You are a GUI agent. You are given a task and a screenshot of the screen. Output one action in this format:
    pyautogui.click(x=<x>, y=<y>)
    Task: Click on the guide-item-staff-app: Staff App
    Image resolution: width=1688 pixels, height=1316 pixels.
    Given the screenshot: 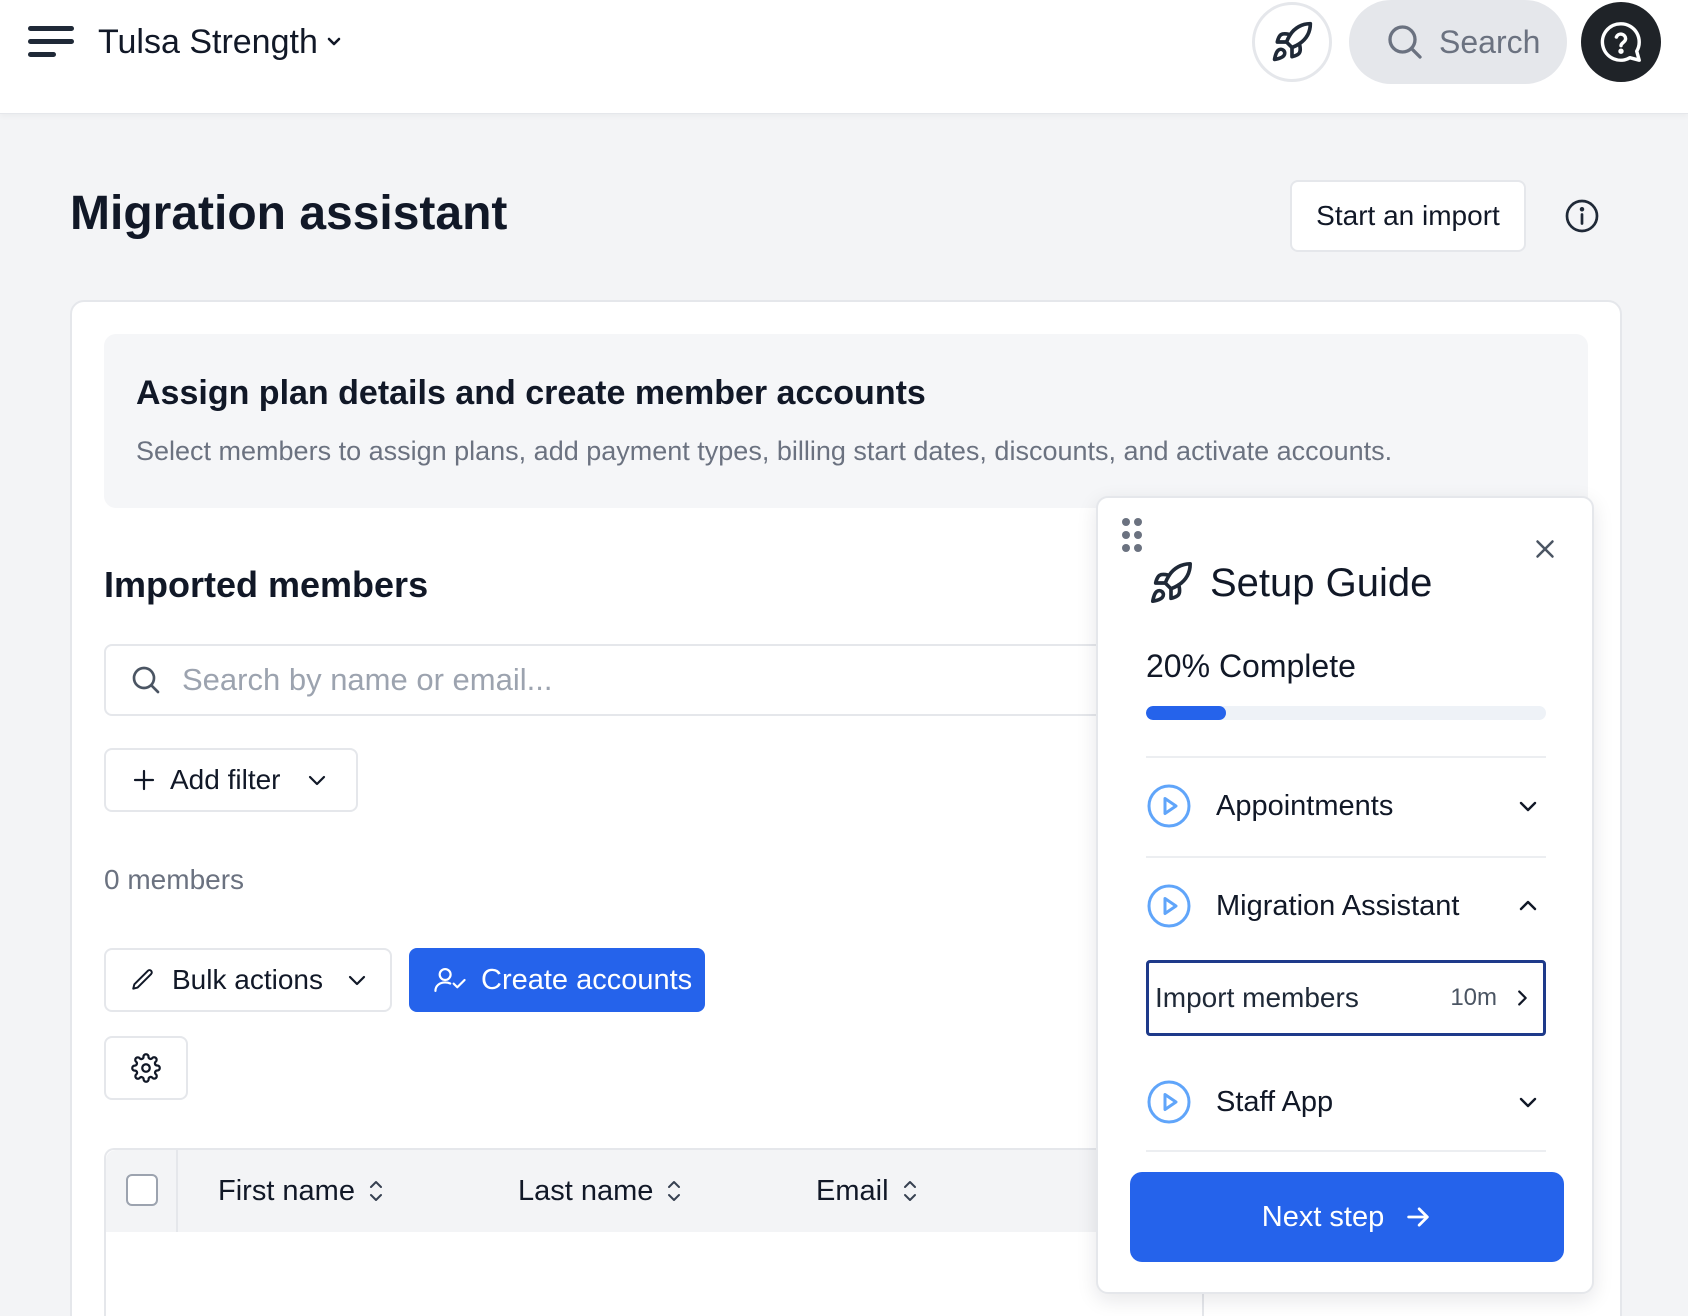 What is the action you would take?
    pyautogui.click(x=1346, y=1102)
    